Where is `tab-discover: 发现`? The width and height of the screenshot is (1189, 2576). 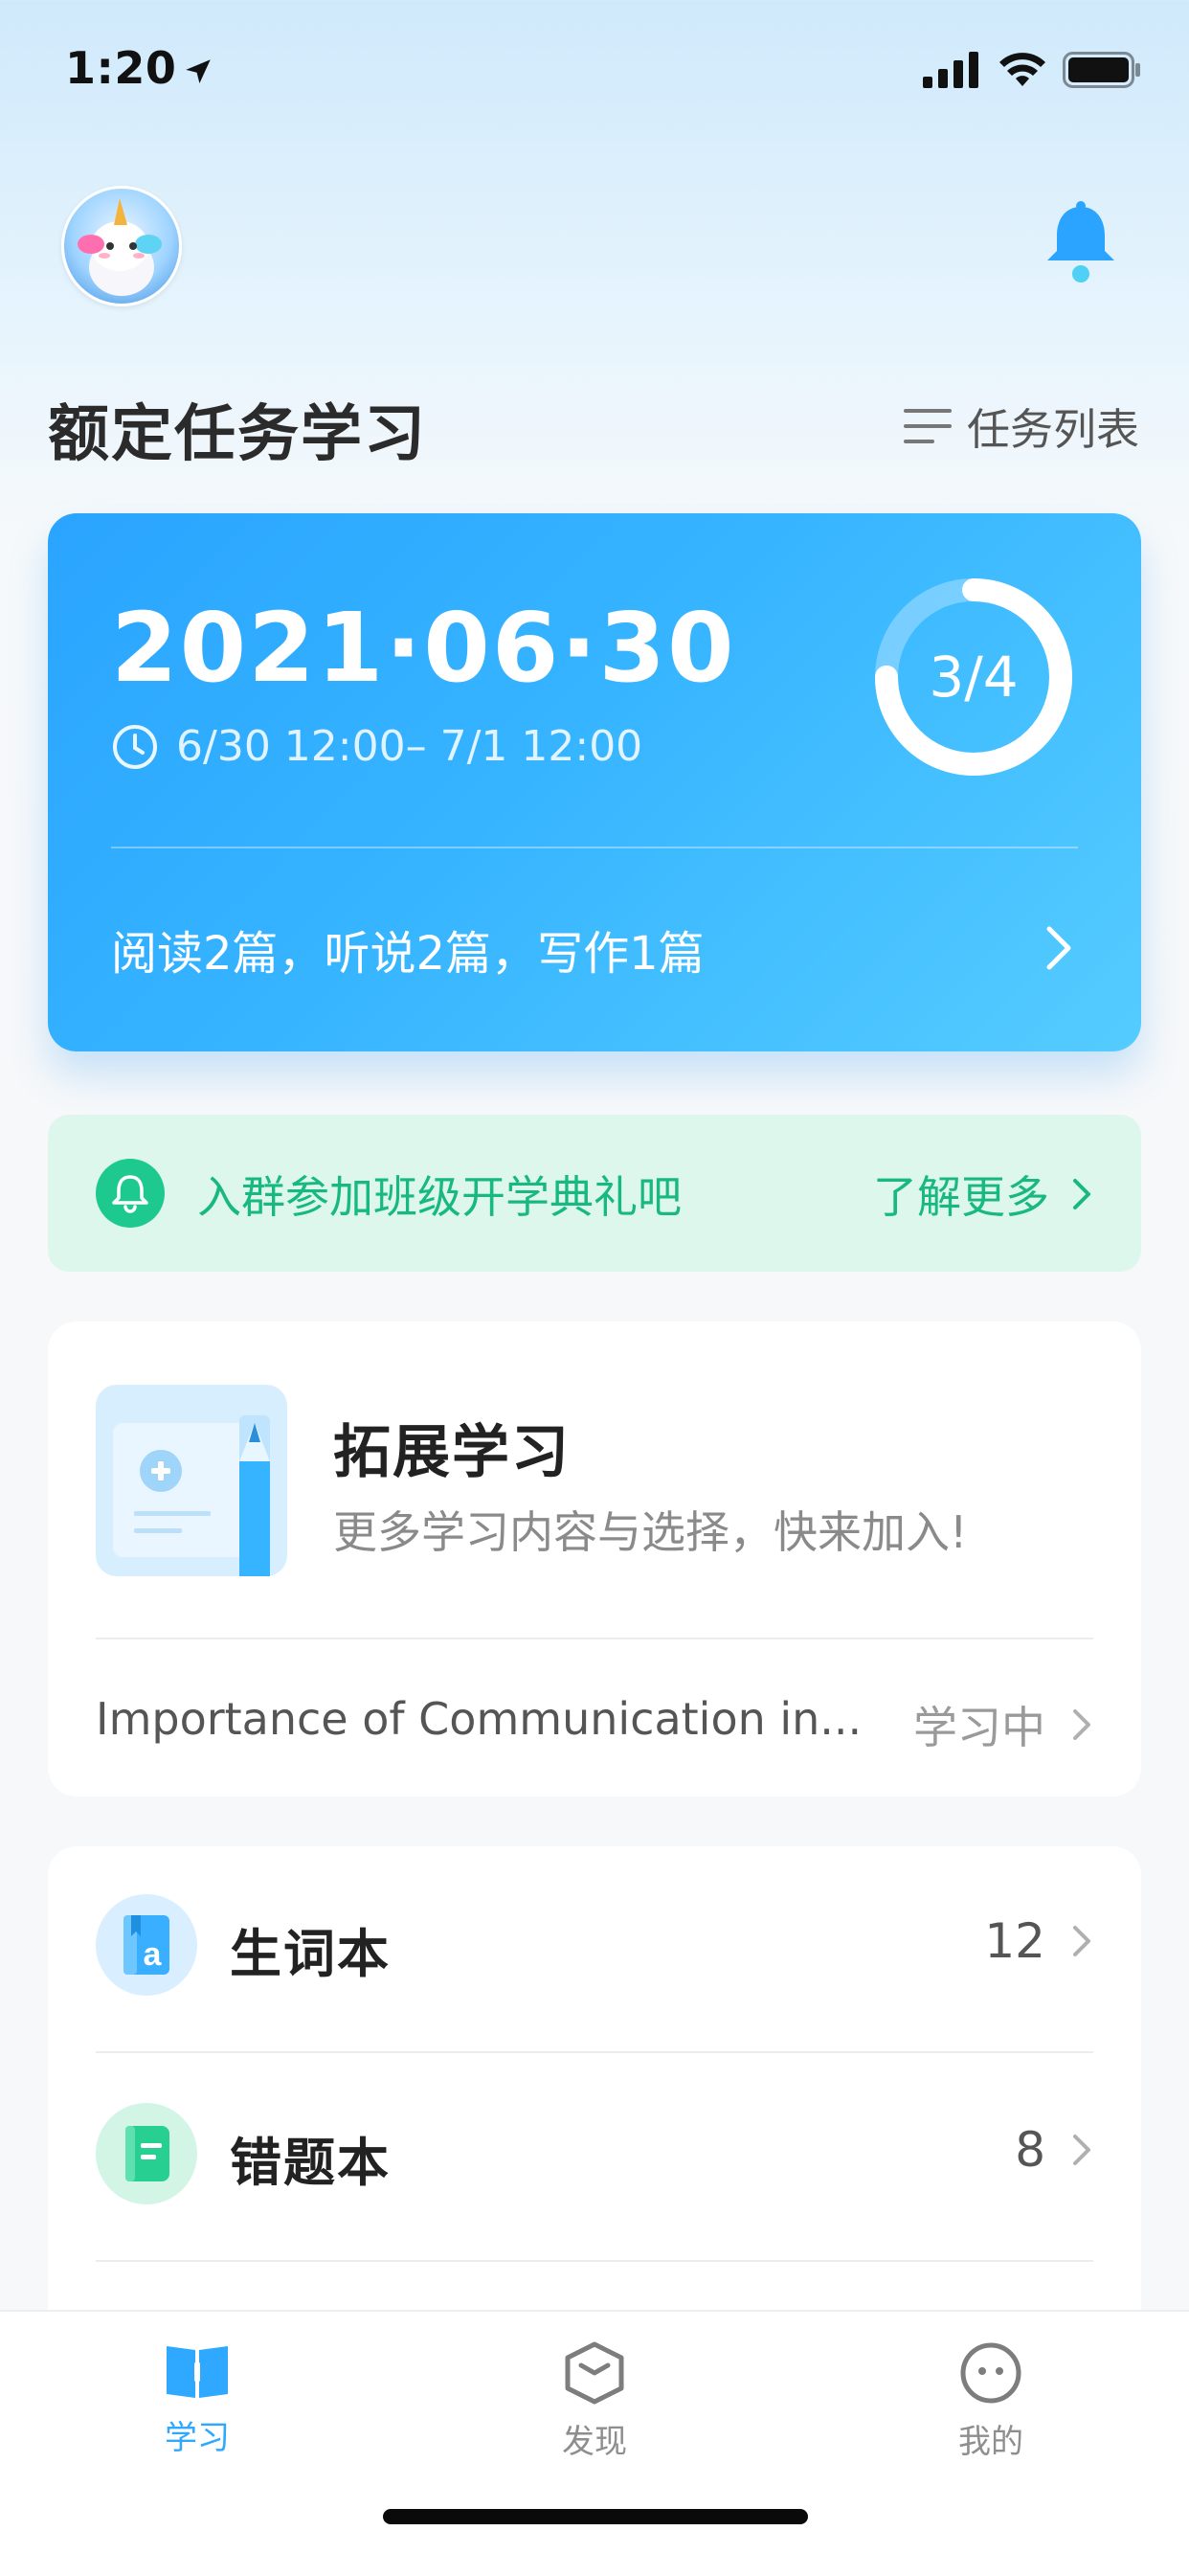 tab-discover: 发现 is located at coordinates (594, 2401).